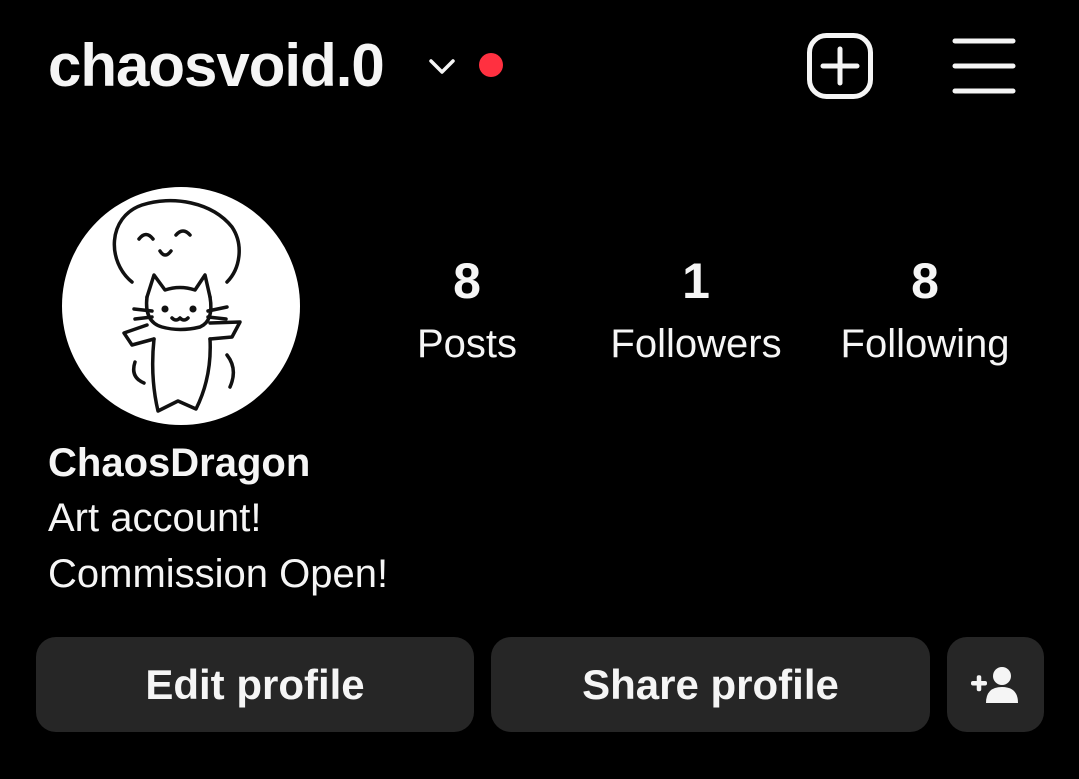  I want to click on followers-count: 1, so click(696, 281).